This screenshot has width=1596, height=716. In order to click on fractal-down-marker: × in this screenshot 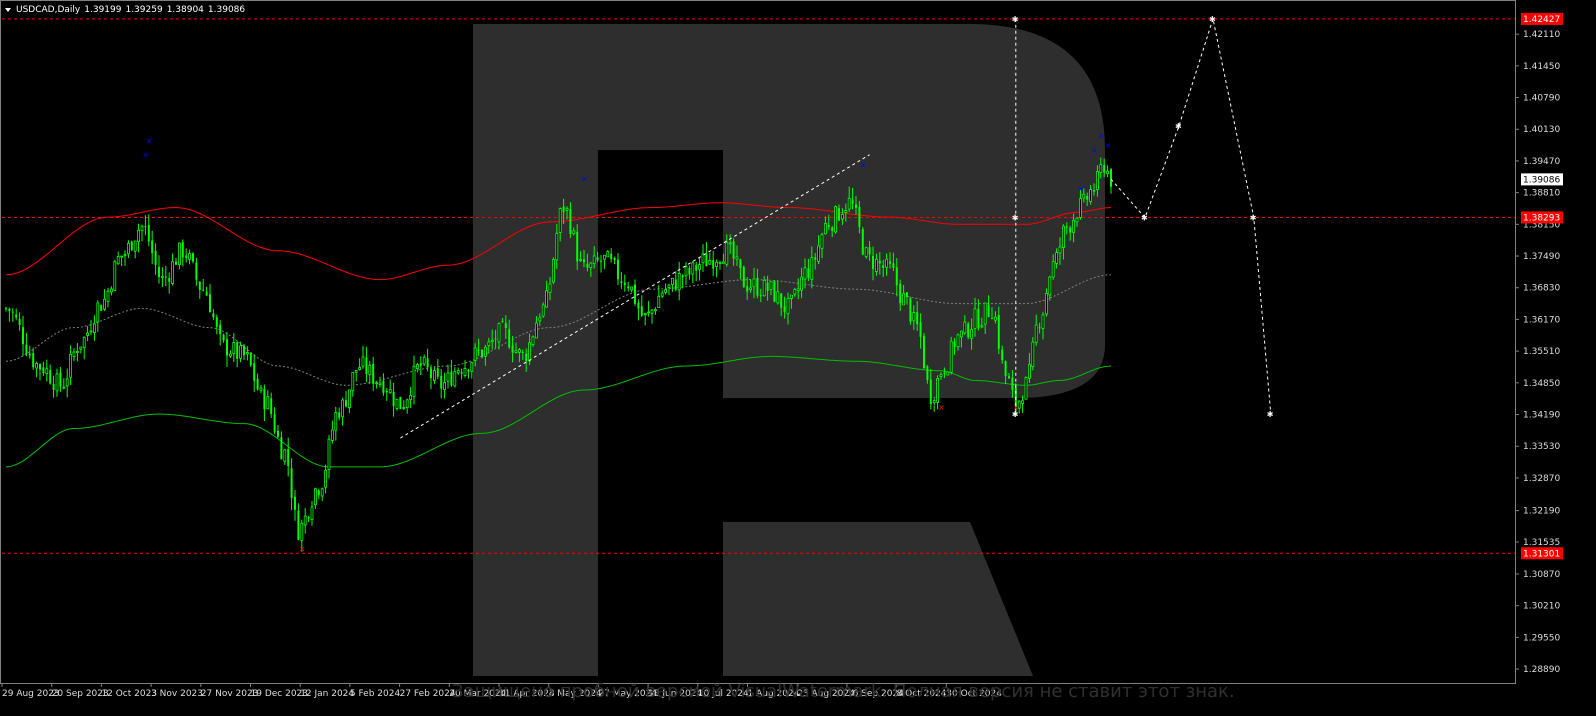, I will do `click(302, 549)`.